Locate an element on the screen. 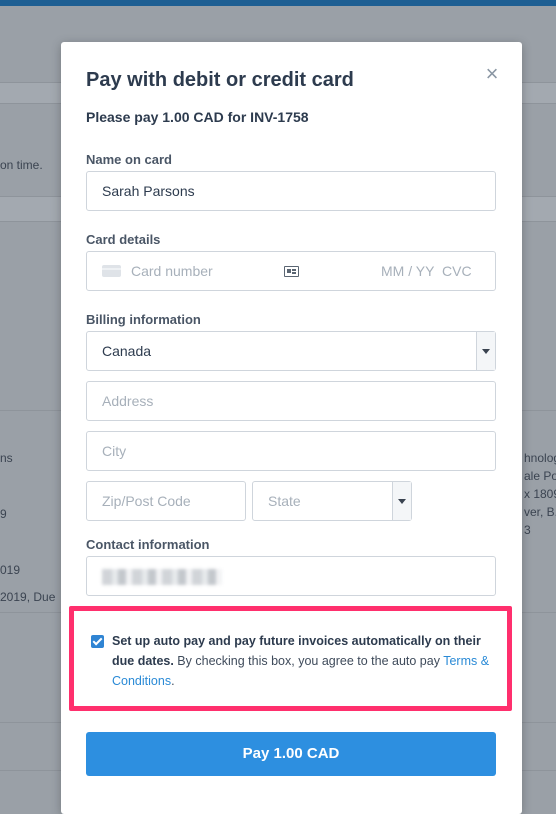 The height and width of the screenshot is (814, 556). background-text: 9 is located at coordinates (3, 514).